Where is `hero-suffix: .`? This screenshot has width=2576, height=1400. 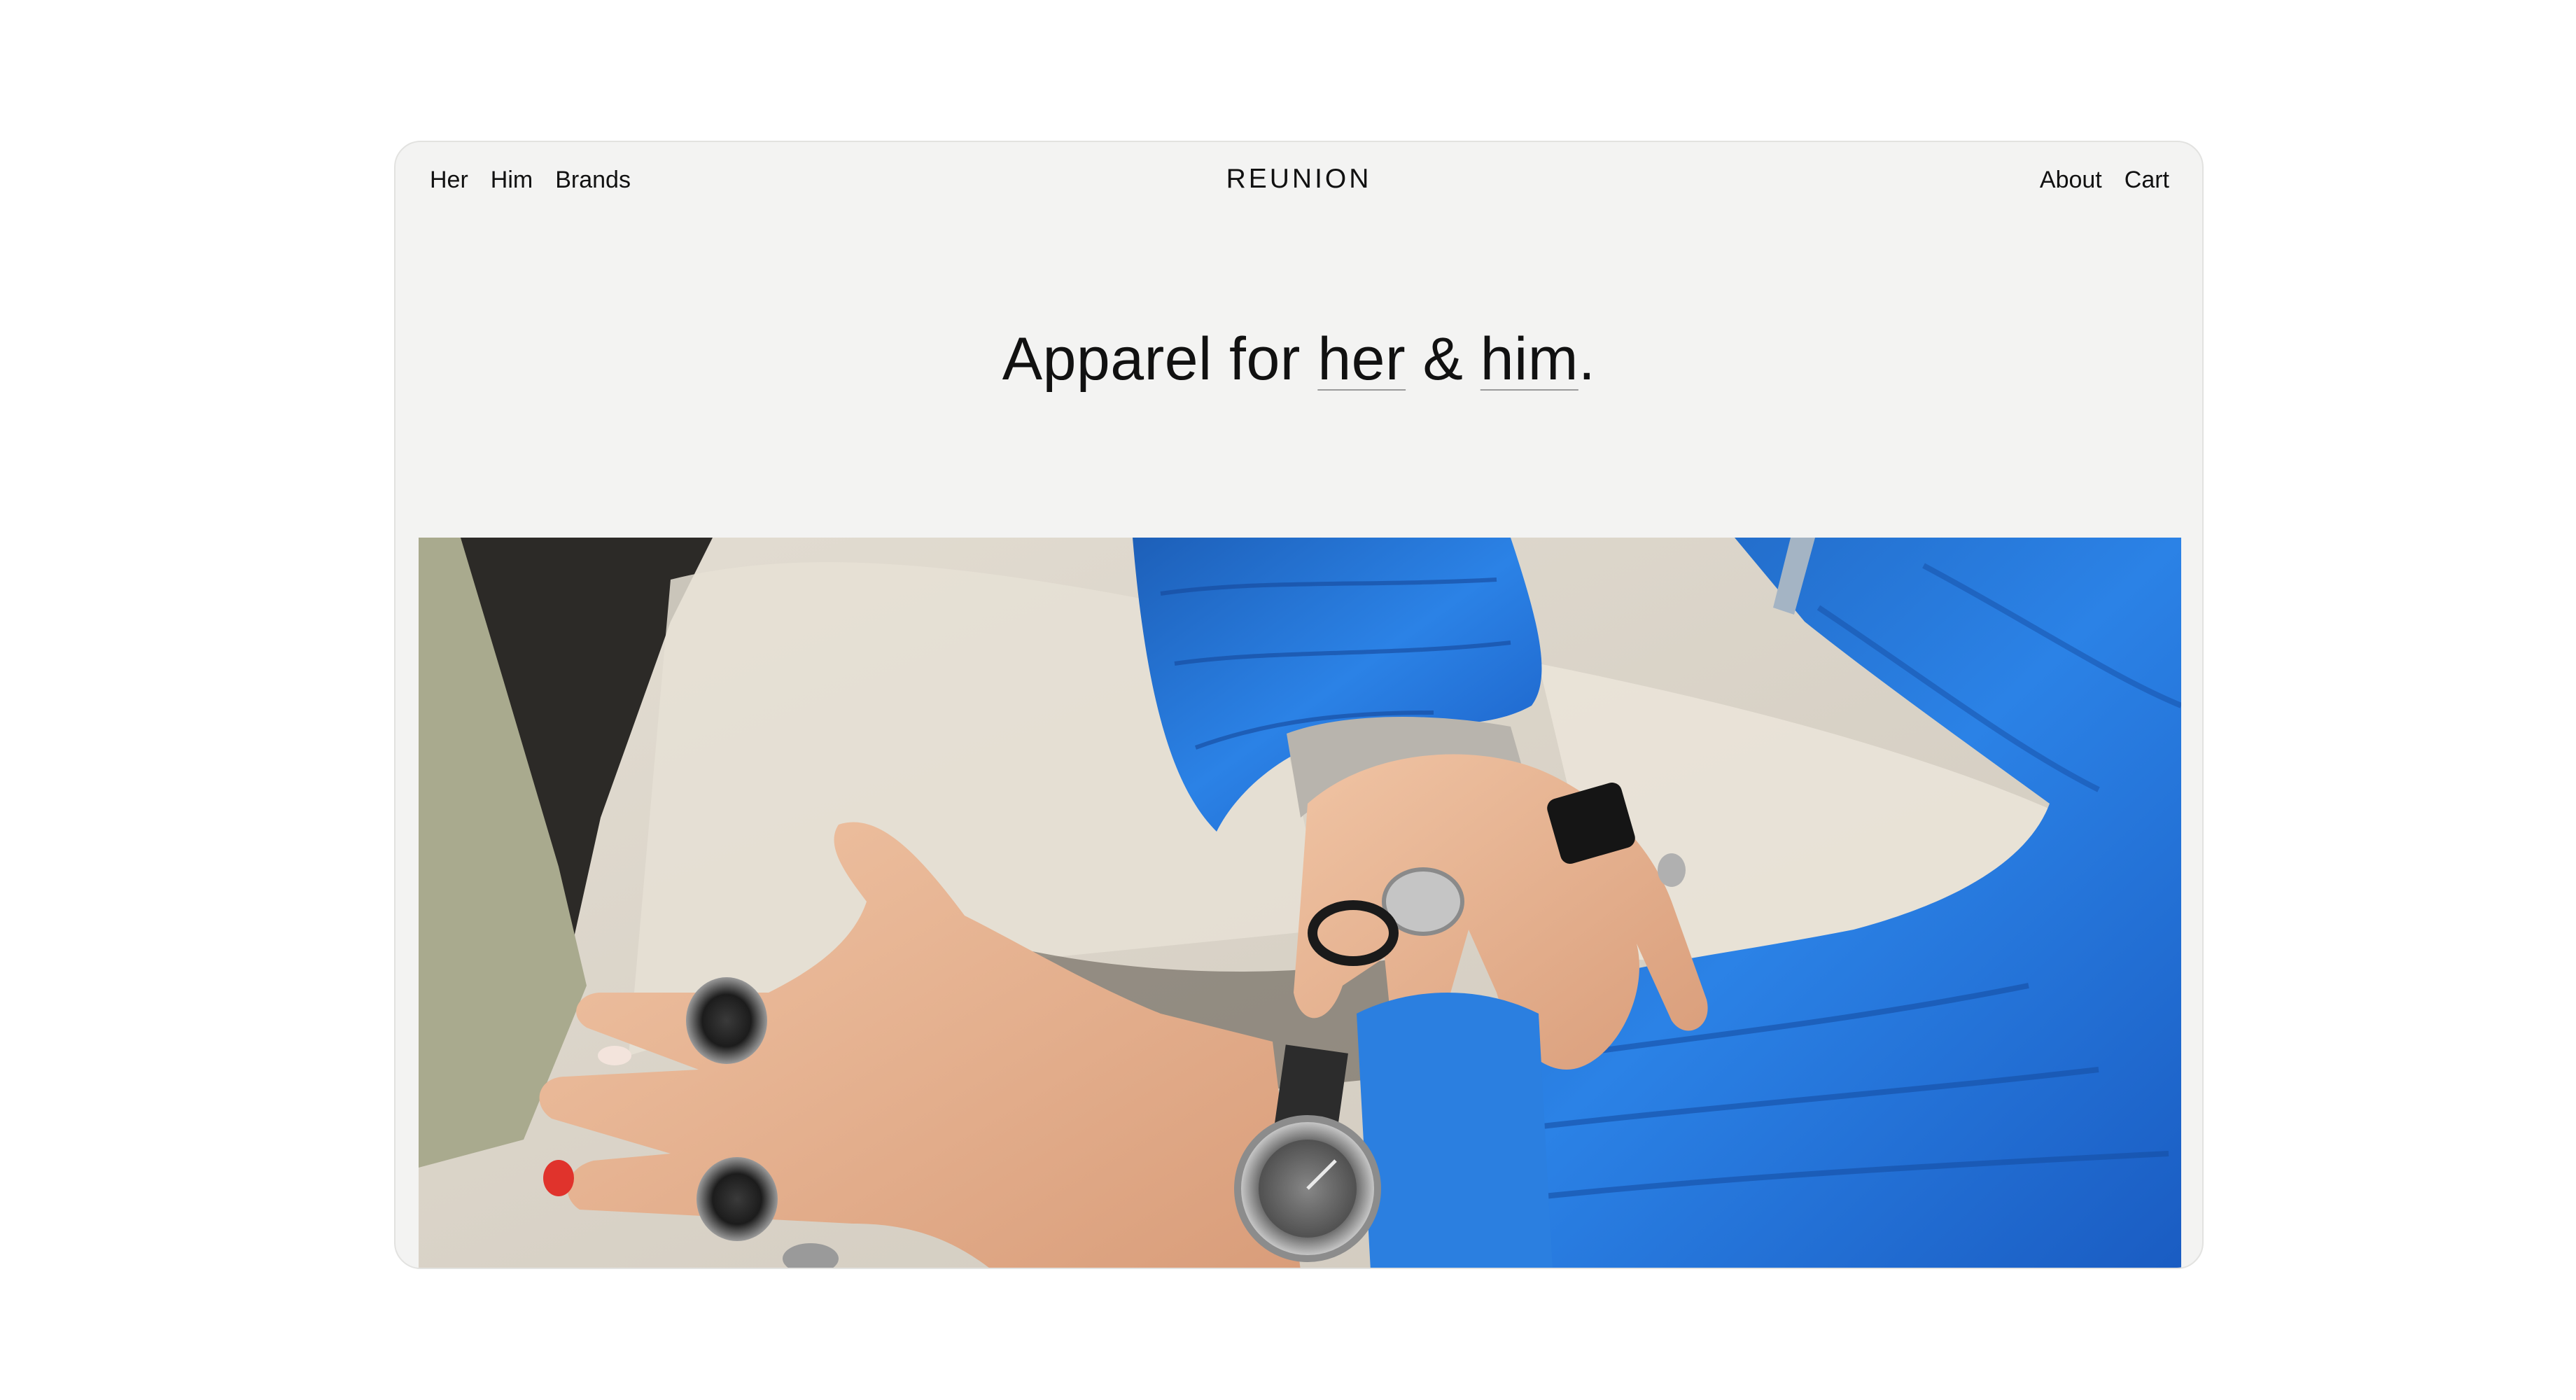
hero-suffix: . is located at coordinates (1587, 359).